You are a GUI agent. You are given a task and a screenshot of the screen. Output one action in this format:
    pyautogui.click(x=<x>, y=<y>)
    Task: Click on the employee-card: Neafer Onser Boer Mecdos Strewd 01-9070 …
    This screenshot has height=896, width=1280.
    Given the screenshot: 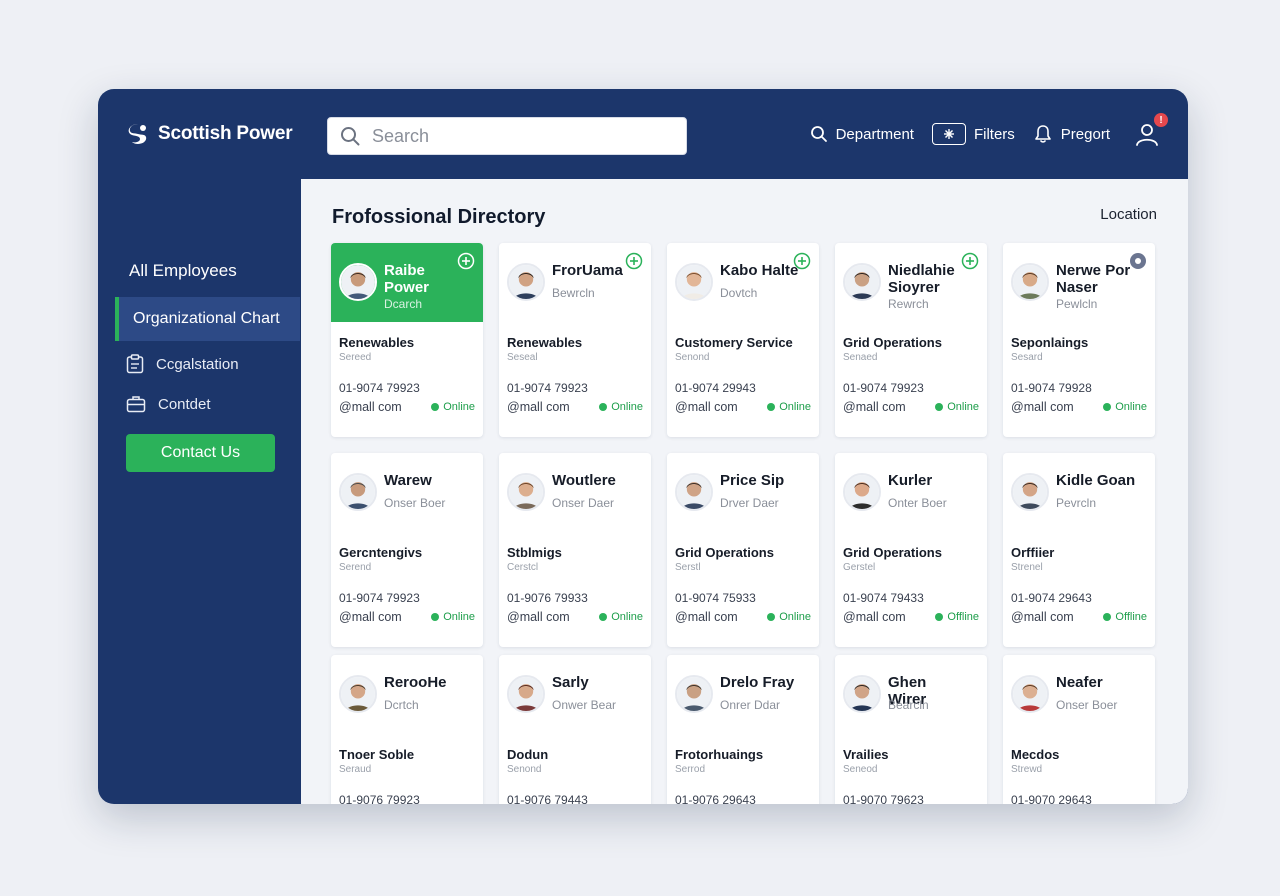 What is the action you would take?
    pyautogui.click(x=1079, y=729)
    